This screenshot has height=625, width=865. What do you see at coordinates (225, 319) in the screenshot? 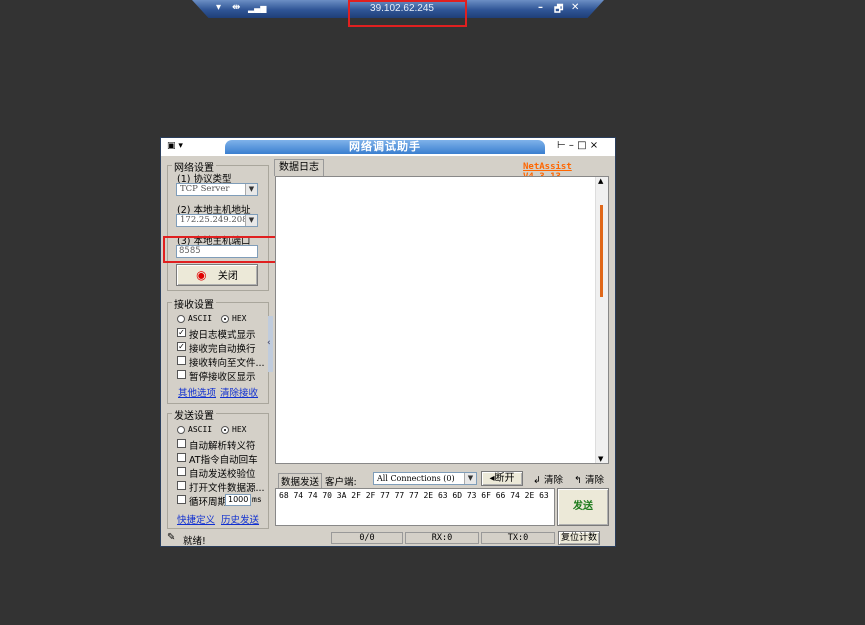
I see `receive-hex-radio` at bounding box center [225, 319].